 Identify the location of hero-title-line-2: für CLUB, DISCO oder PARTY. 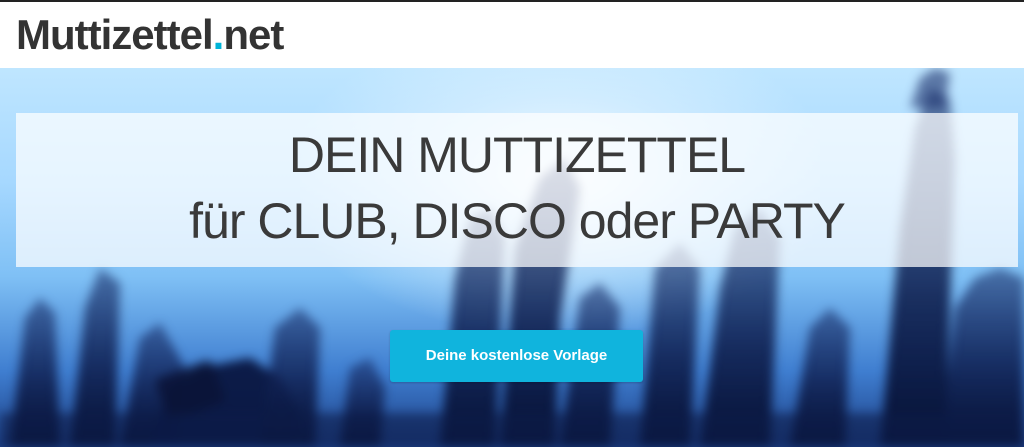
(517, 221).